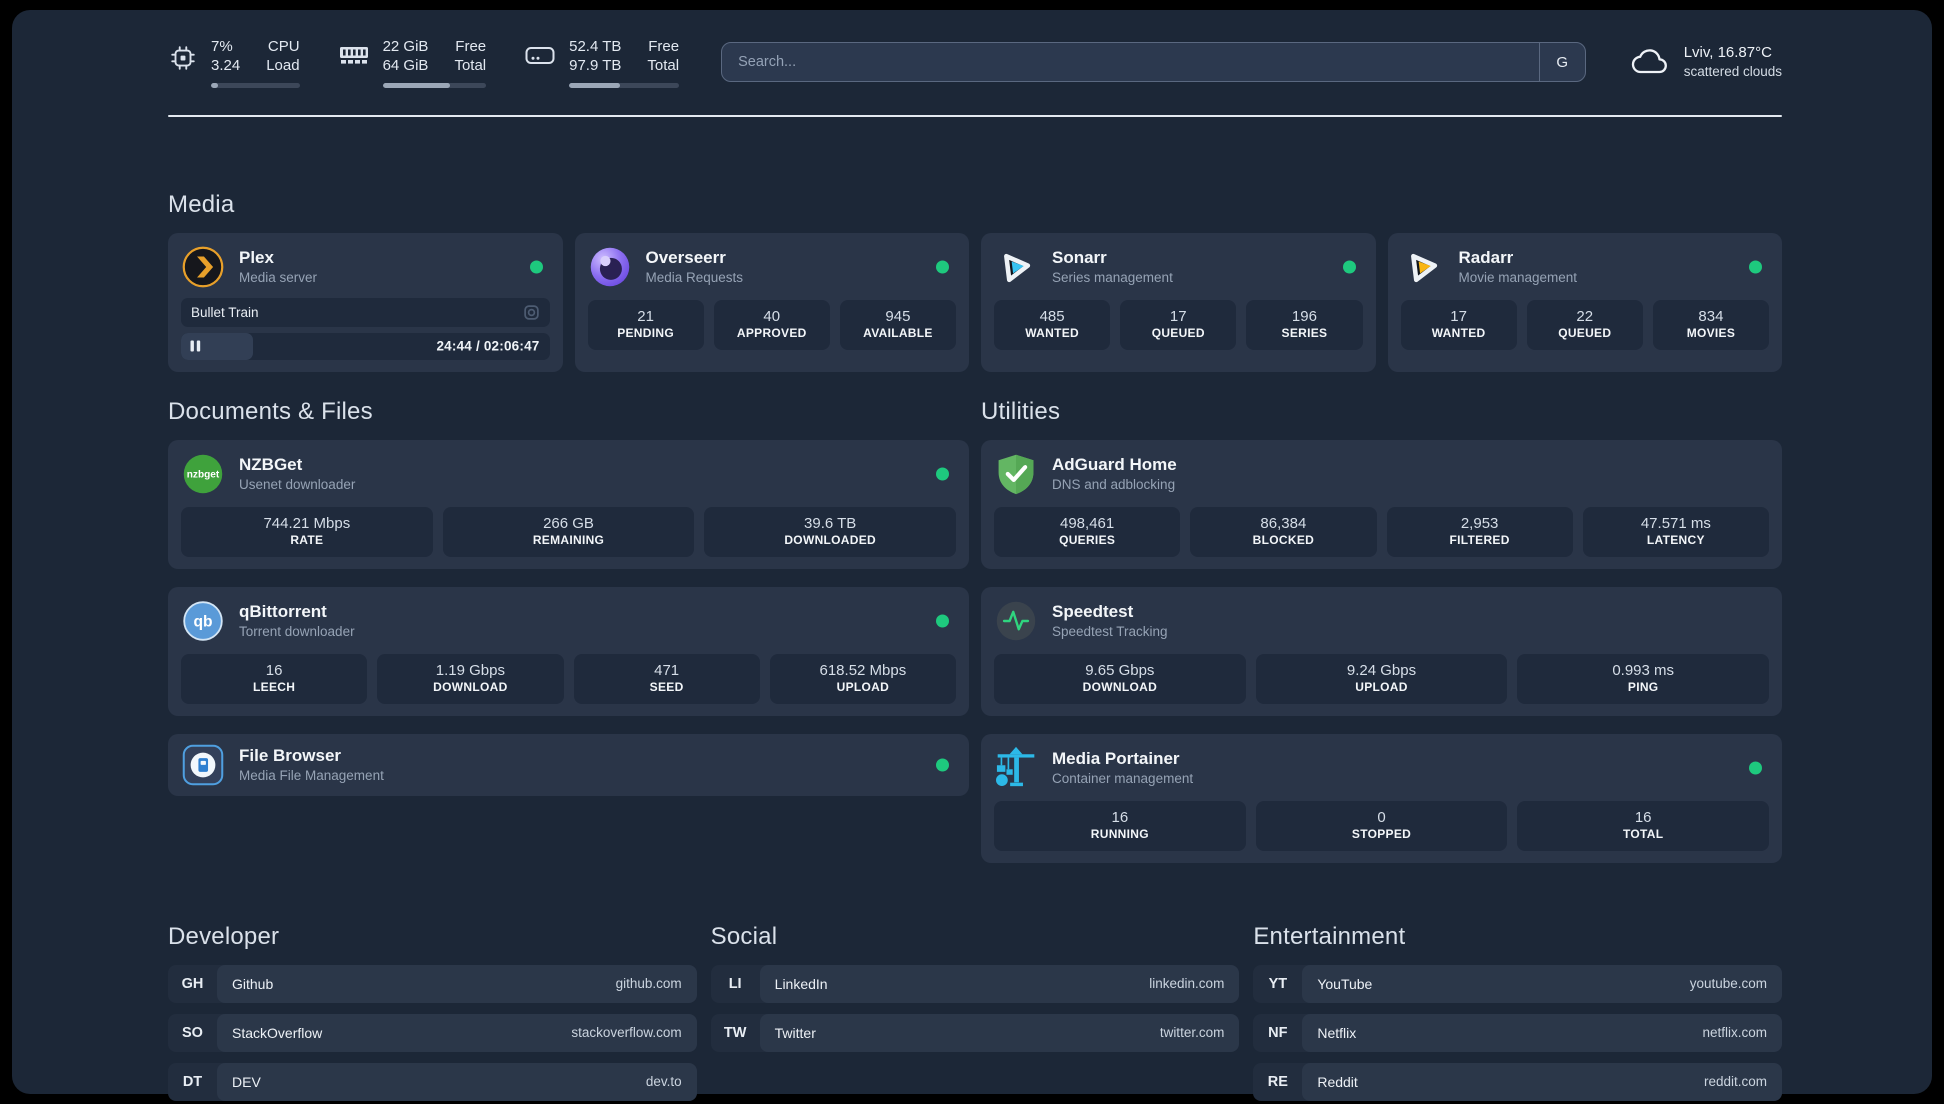 Image resolution: width=1944 pixels, height=1104 pixels. What do you see at coordinates (432, 1032) in the screenshot?
I see `link-stackoverflow: SO StackOverflow stackoverflow.com` at bounding box center [432, 1032].